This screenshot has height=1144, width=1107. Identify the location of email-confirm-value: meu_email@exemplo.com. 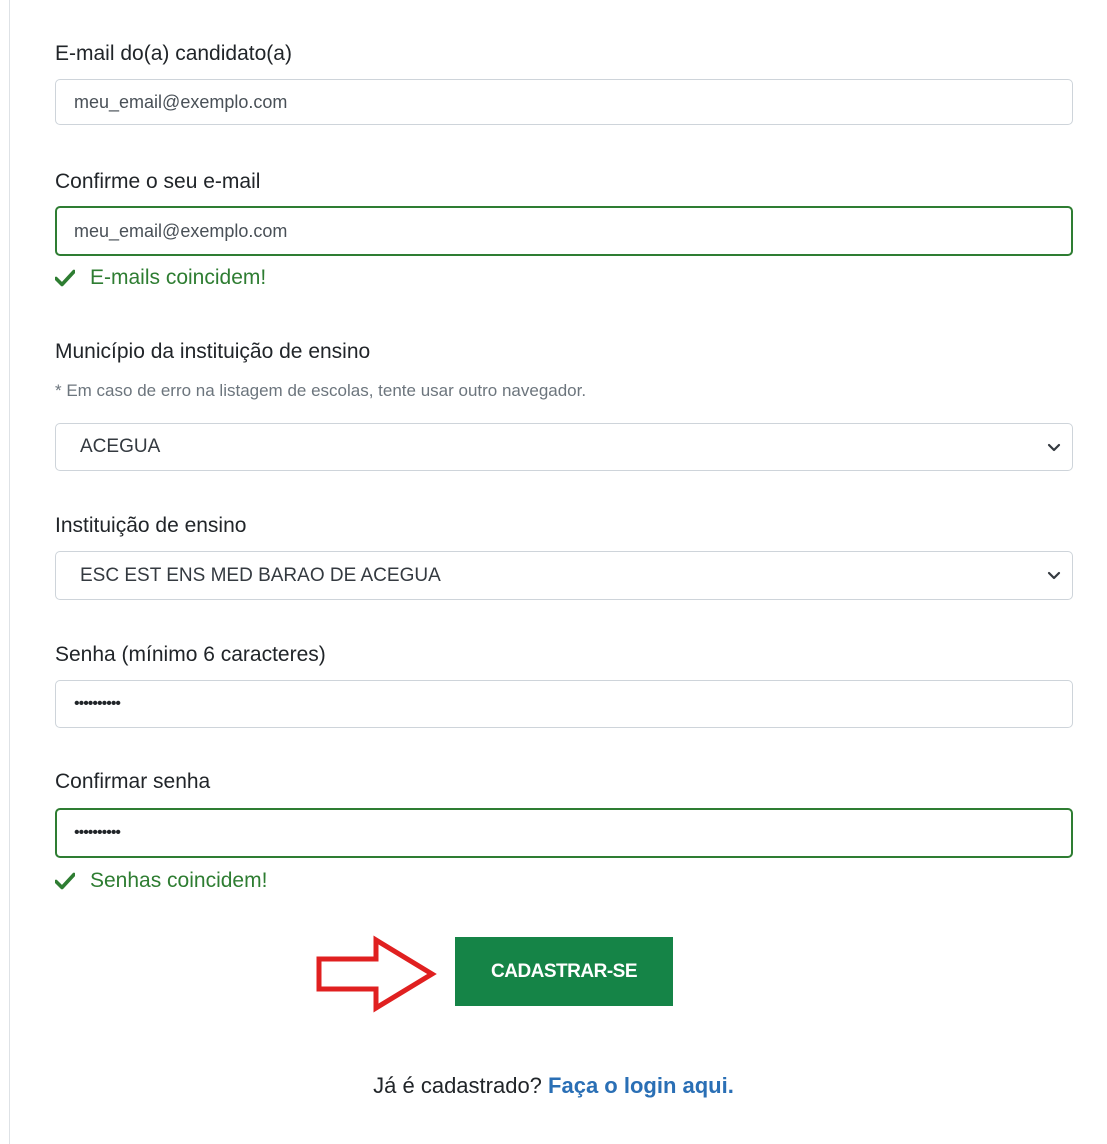
(181, 231).